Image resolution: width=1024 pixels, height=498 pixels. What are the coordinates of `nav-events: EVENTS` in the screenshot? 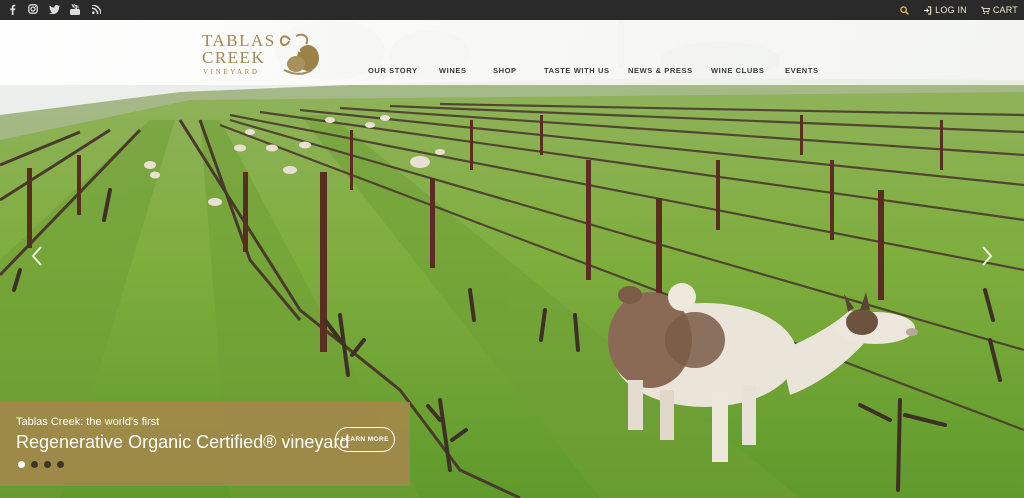 It's located at (802, 70).